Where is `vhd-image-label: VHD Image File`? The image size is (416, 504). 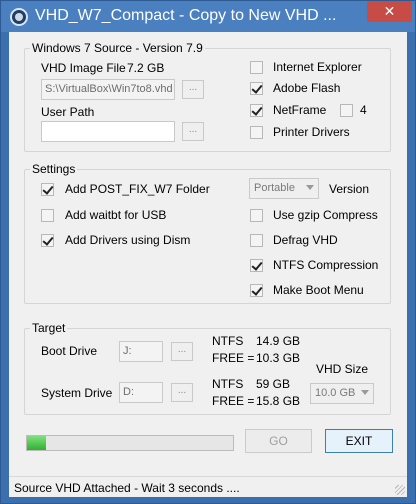
vhd-image-label: VHD Image File is located at coordinates (83, 68).